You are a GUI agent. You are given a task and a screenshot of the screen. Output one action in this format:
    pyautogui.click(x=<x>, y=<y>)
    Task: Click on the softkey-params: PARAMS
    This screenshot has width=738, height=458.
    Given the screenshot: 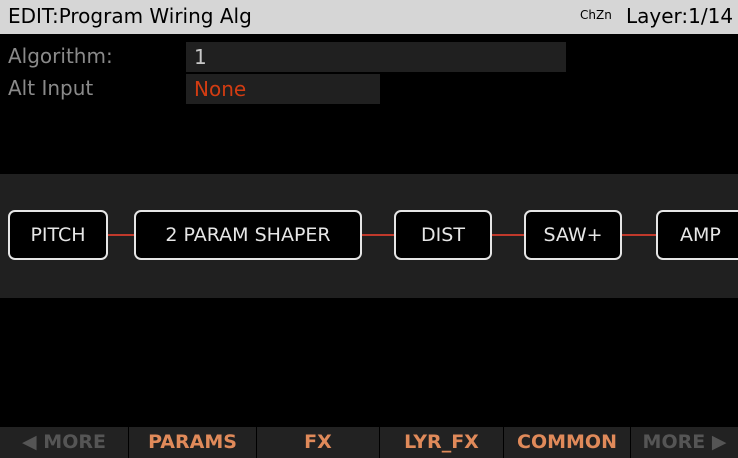 What is the action you would take?
    pyautogui.click(x=192, y=442)
    